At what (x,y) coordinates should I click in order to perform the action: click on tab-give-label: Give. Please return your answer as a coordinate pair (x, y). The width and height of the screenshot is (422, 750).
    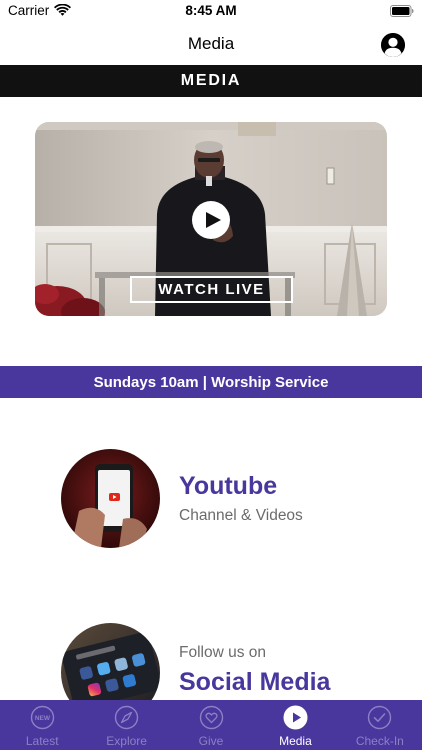
    Looking at the image, I should click on (211, 741).